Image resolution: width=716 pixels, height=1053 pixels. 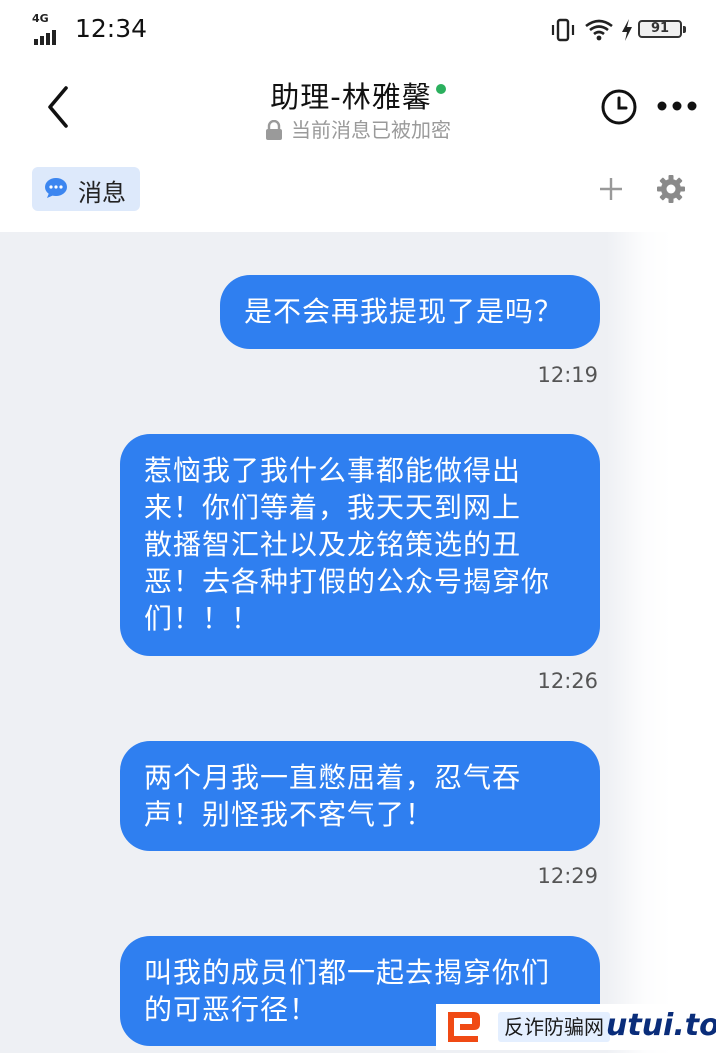 I want to click on charging-icon, so click(x=627, y=30).